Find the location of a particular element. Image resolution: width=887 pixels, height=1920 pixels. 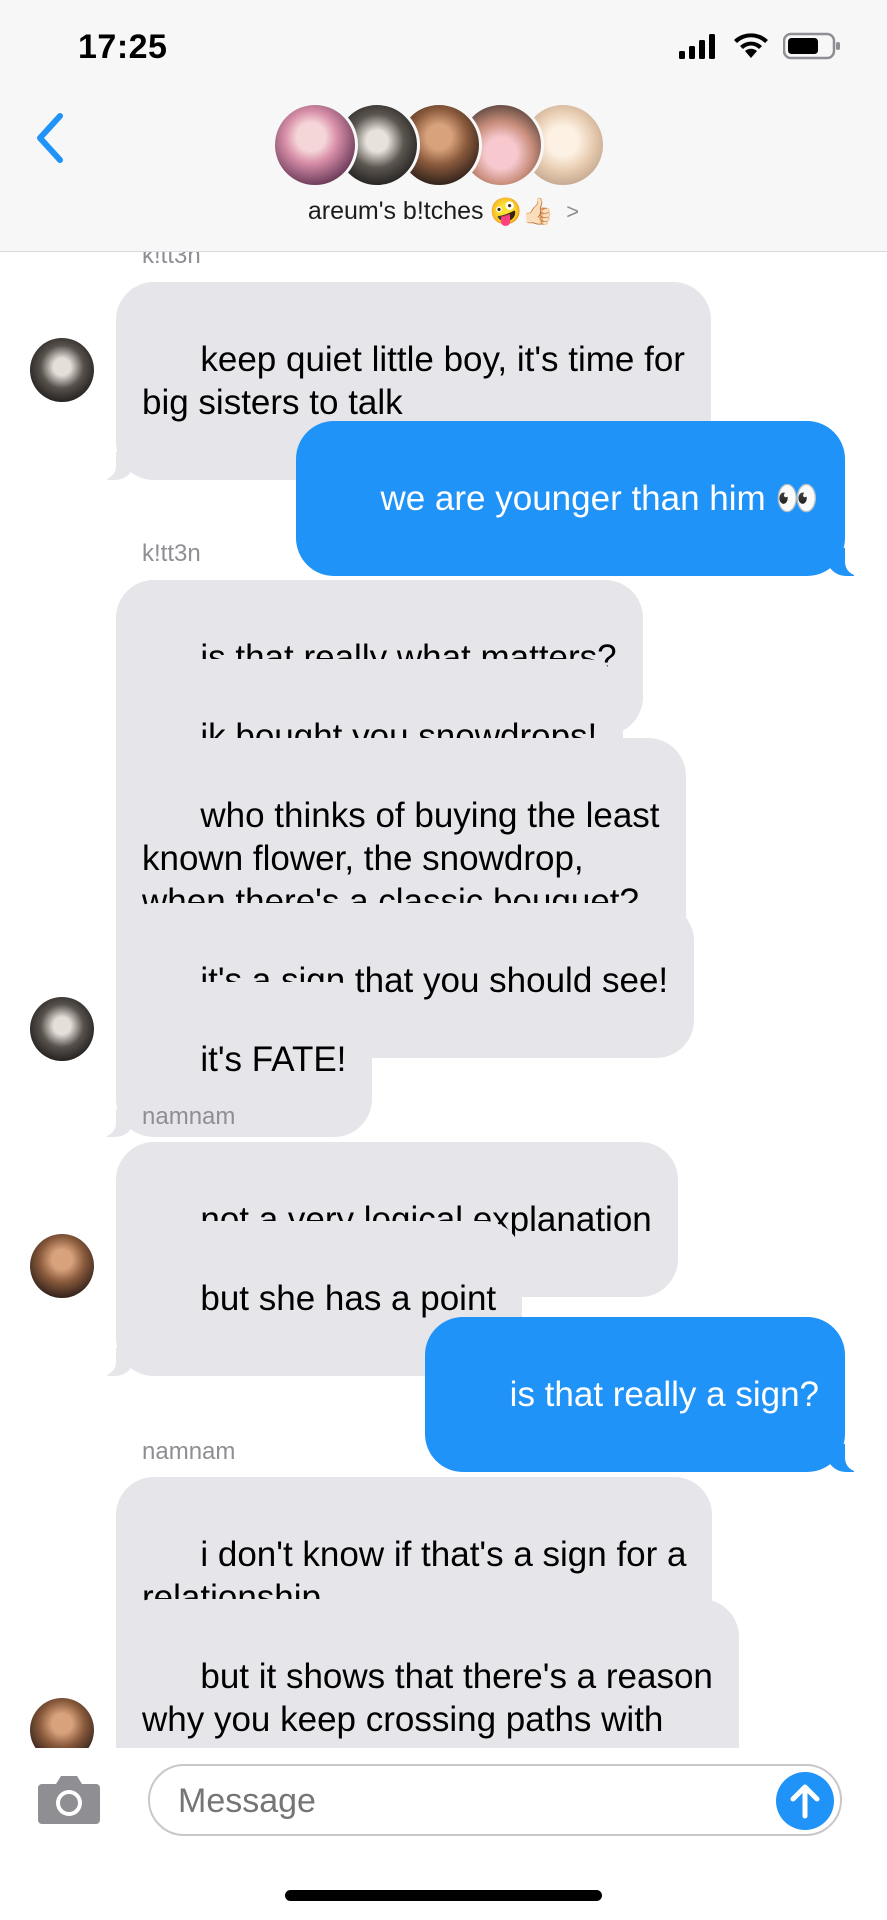

message-bubble-outgoing: we are younger than him 👀 is located at coordinates (579, 498).